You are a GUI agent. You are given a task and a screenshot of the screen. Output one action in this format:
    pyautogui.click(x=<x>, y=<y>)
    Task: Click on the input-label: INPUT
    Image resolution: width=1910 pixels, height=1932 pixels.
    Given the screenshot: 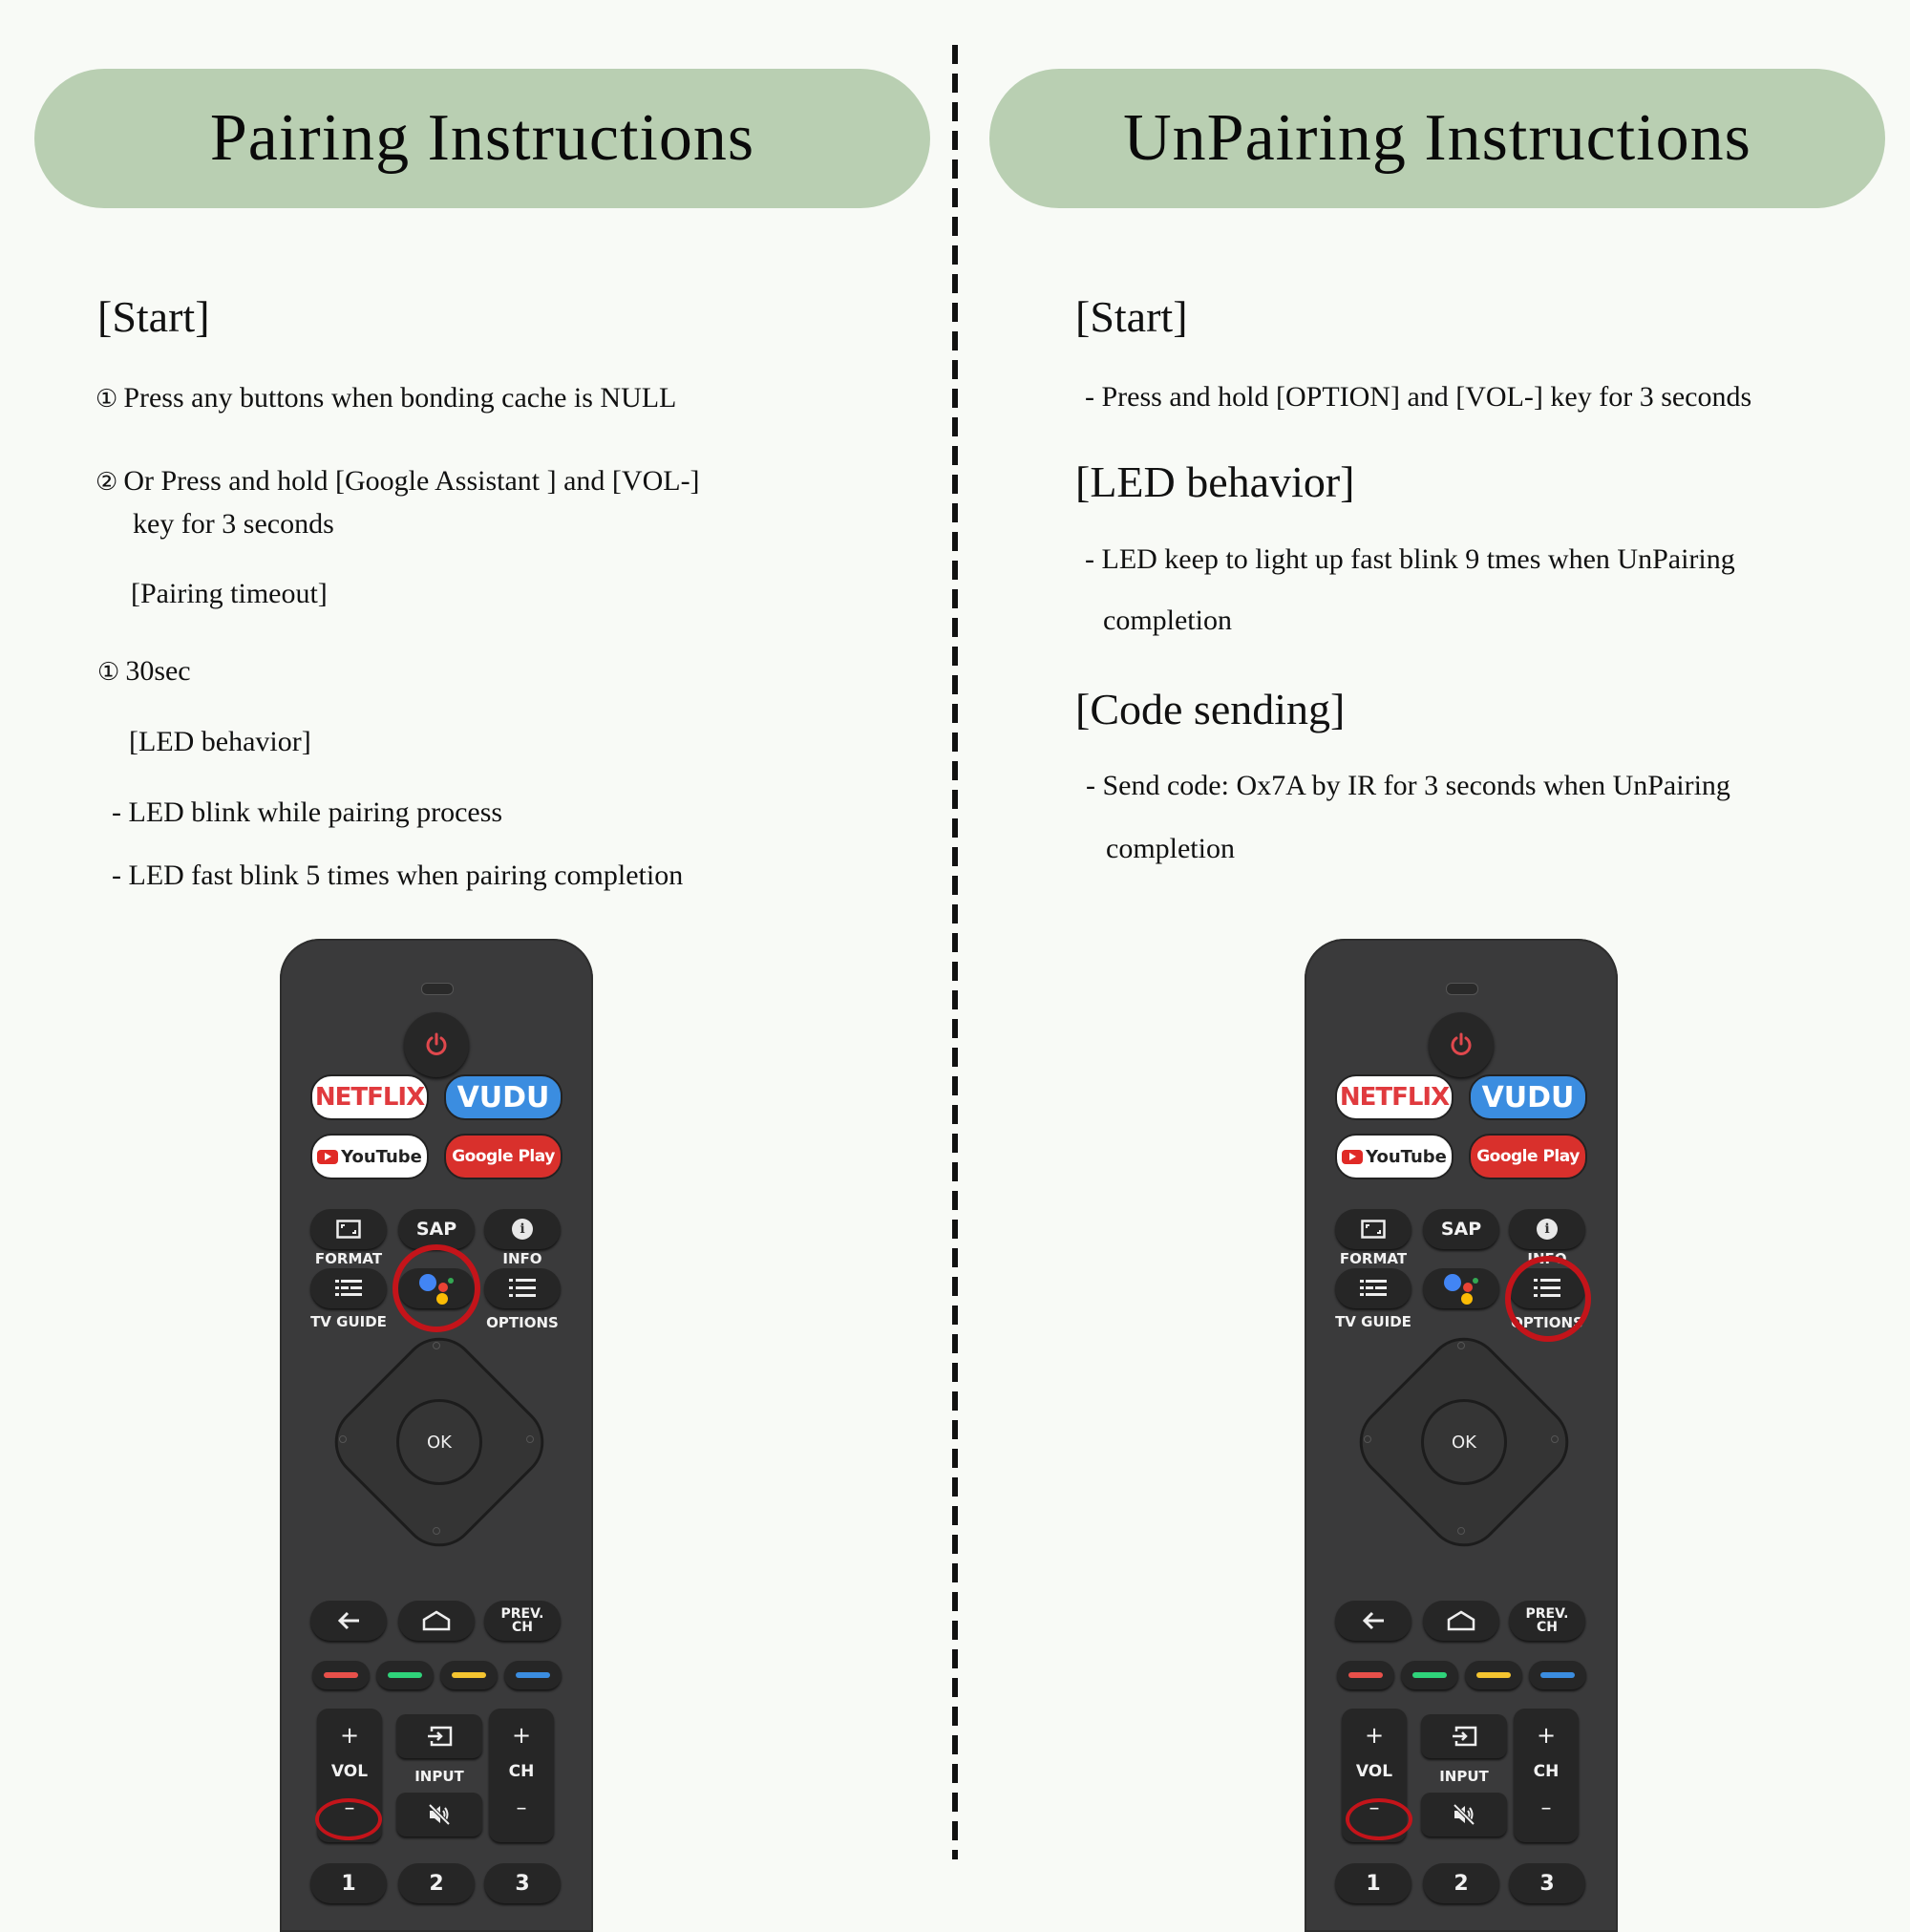 What is the action you would take?
    pyautogui.click(x=1464, y=1776)
    